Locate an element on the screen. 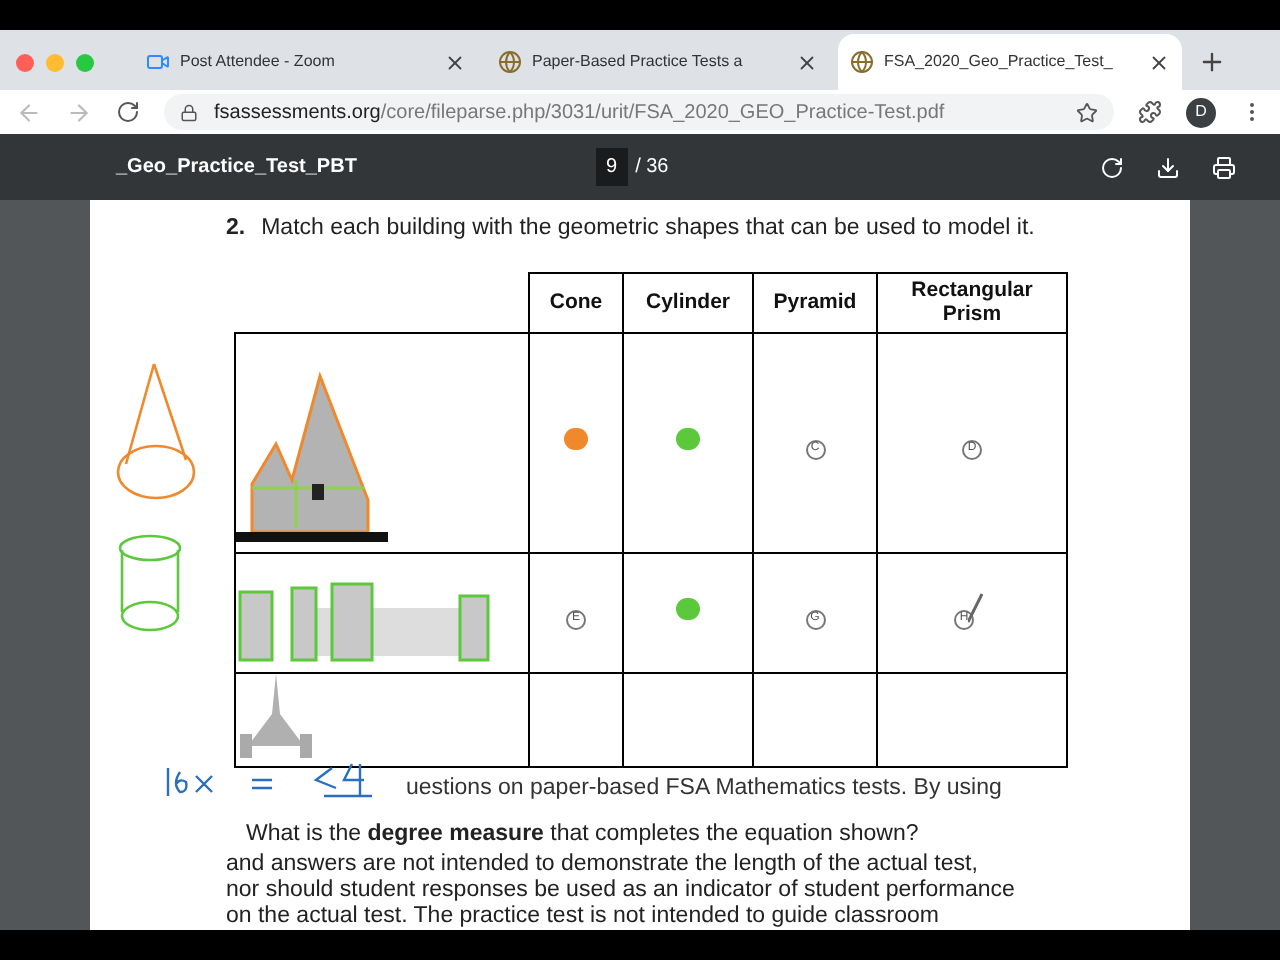  browser-tab: Post Attendee - Zoom is located at coordinates (306, 62).